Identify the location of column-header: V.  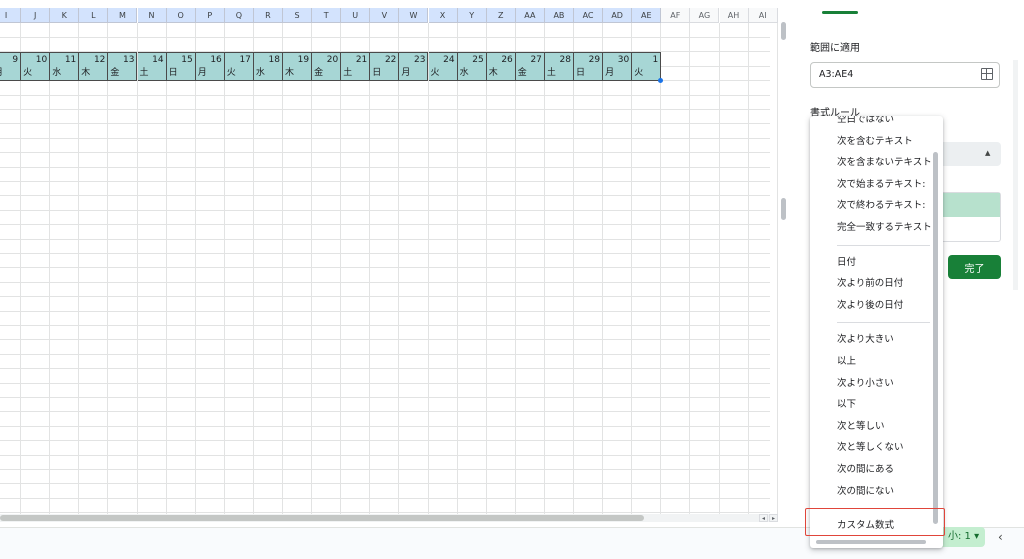
(385, 15).